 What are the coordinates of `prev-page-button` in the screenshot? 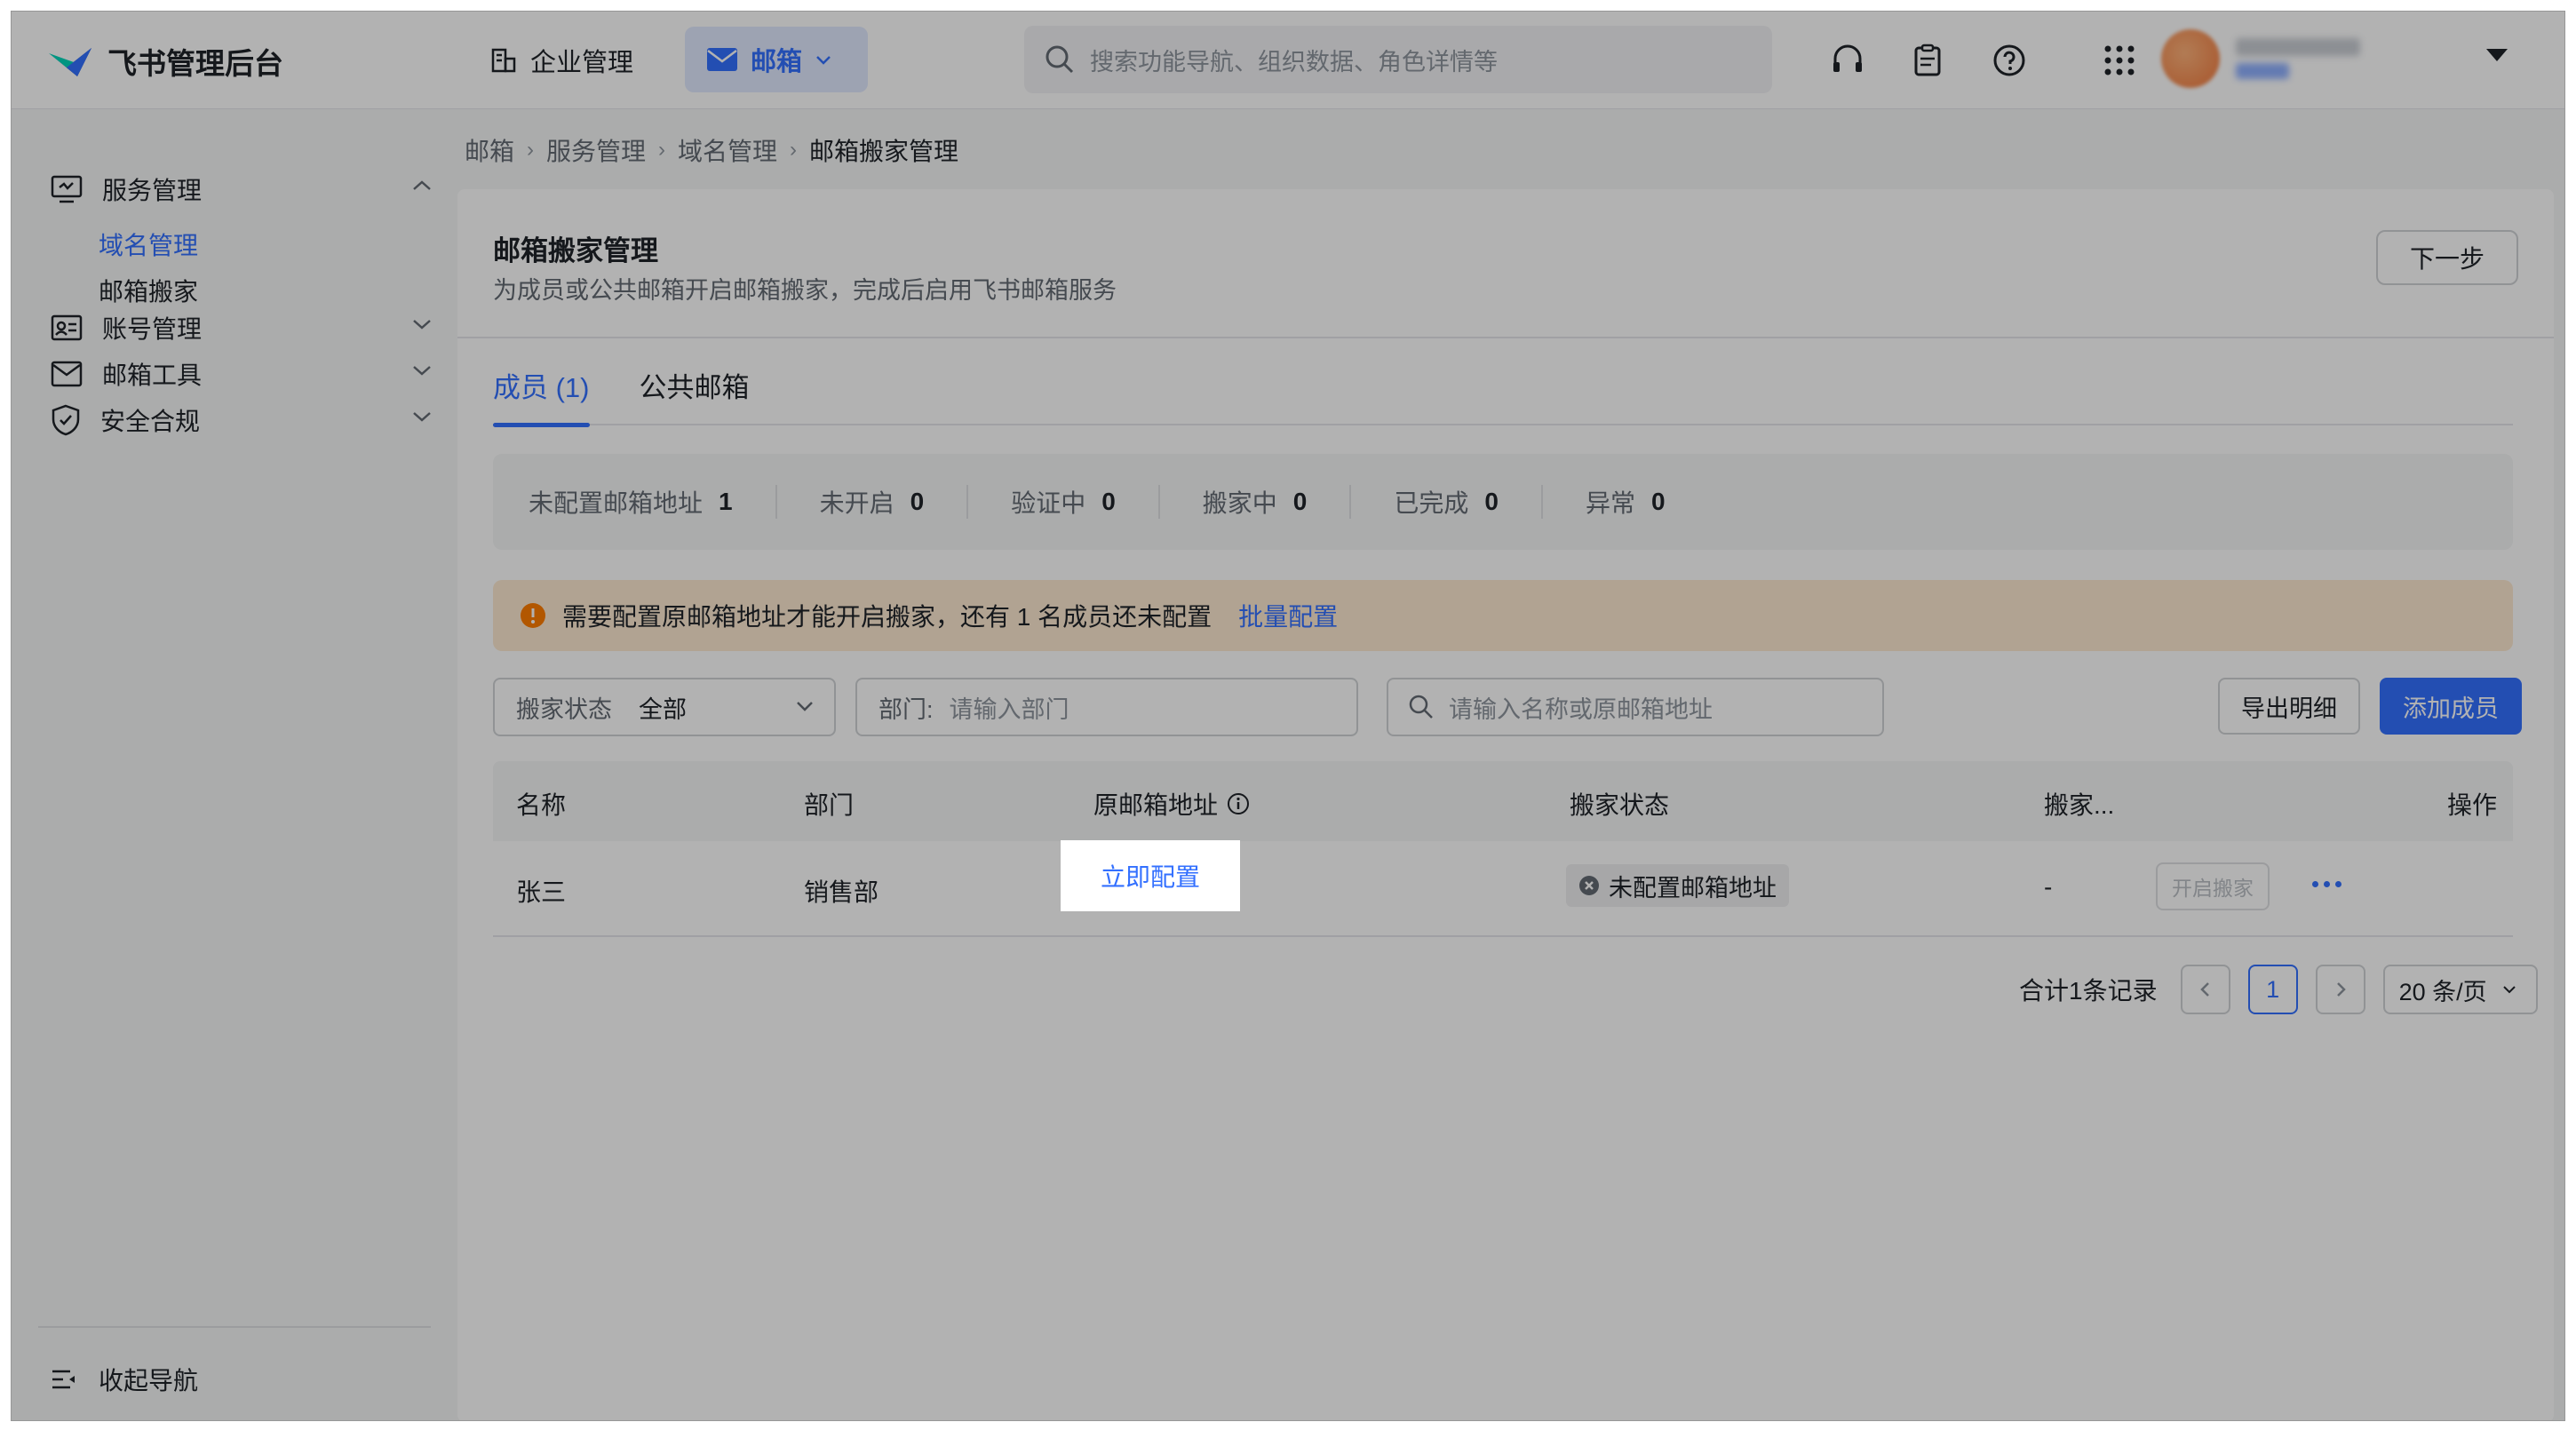 It's located at (2205, 989).